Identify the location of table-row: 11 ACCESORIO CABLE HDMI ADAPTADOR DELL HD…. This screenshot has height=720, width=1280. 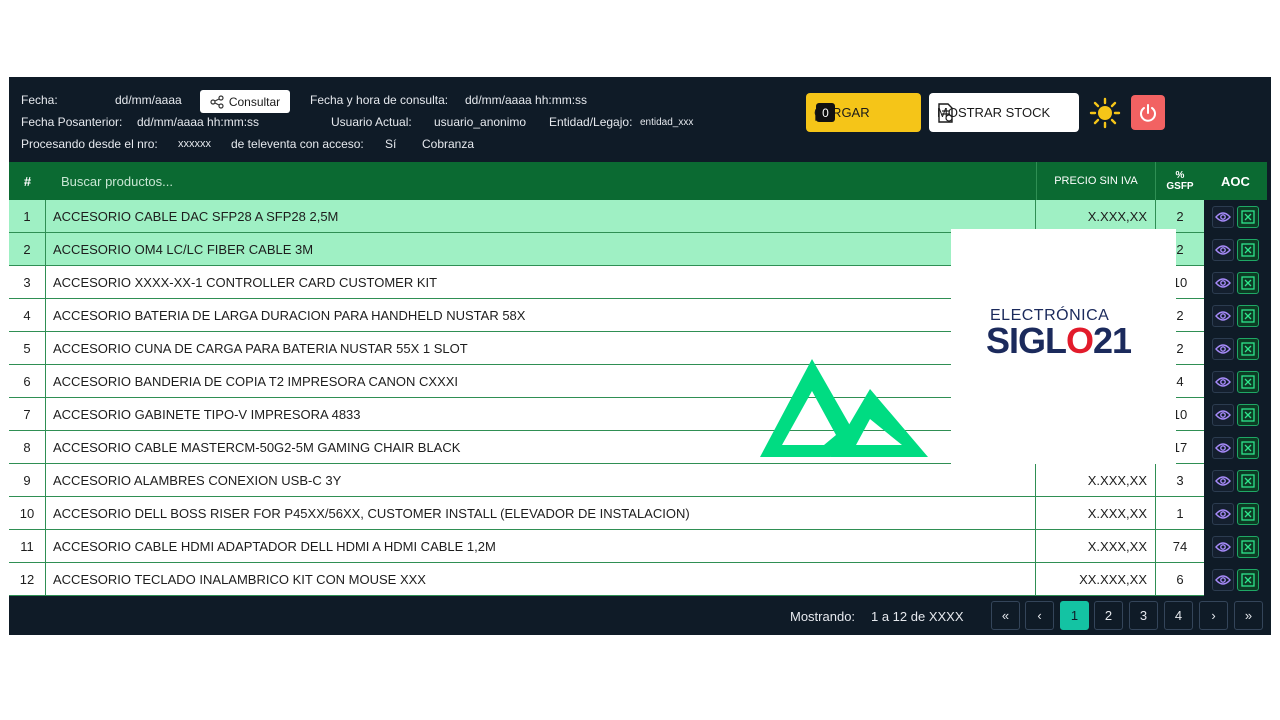
(638, 546).